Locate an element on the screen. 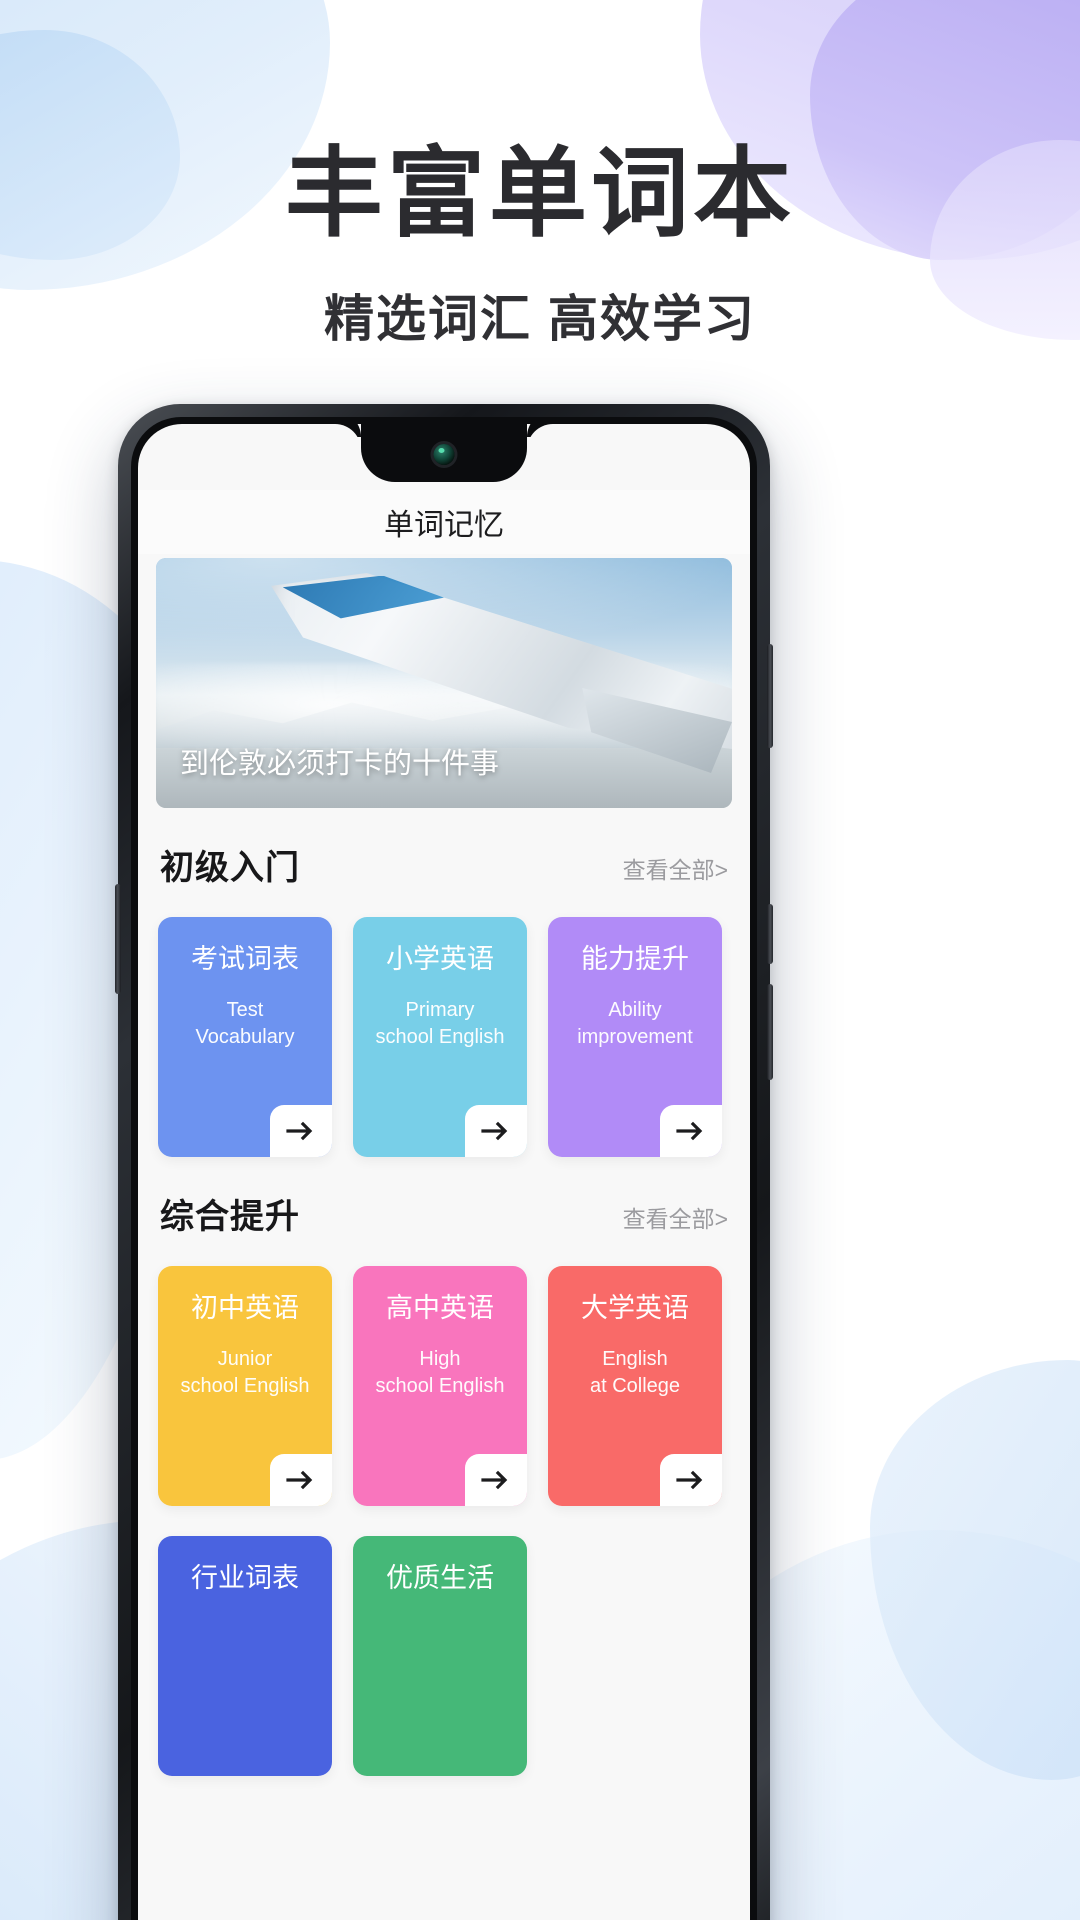 This screenshot has height=1920, width=1080. card-en-line1: Junior is located at coordinates (245, 1359).